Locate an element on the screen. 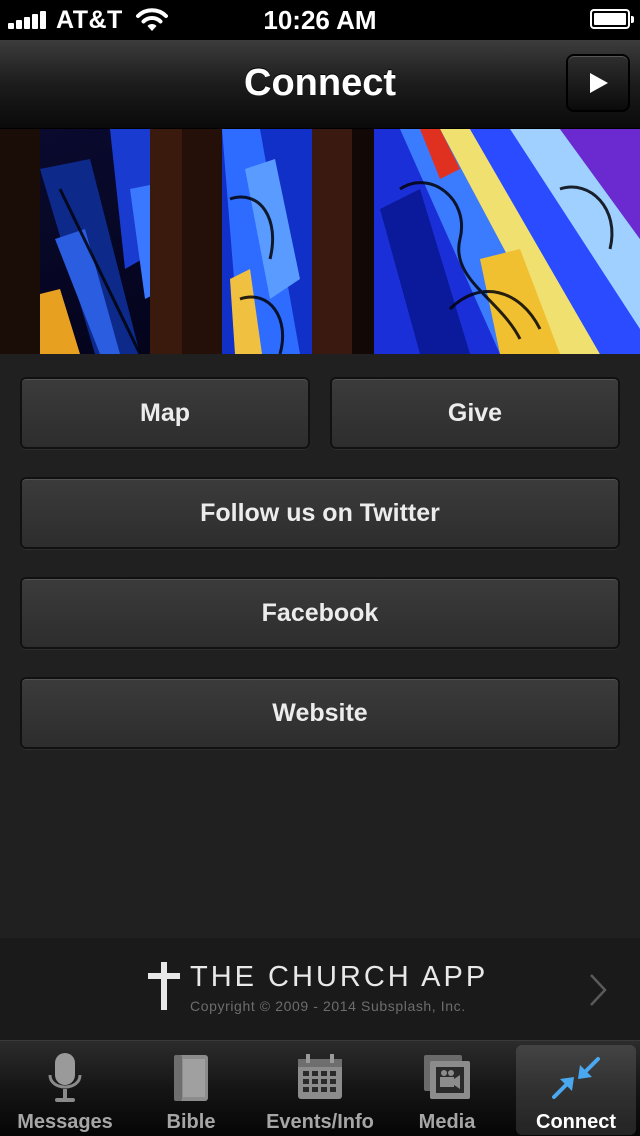  status-bar: AT&T 10:26 AM is located at coordinates (320, 20).